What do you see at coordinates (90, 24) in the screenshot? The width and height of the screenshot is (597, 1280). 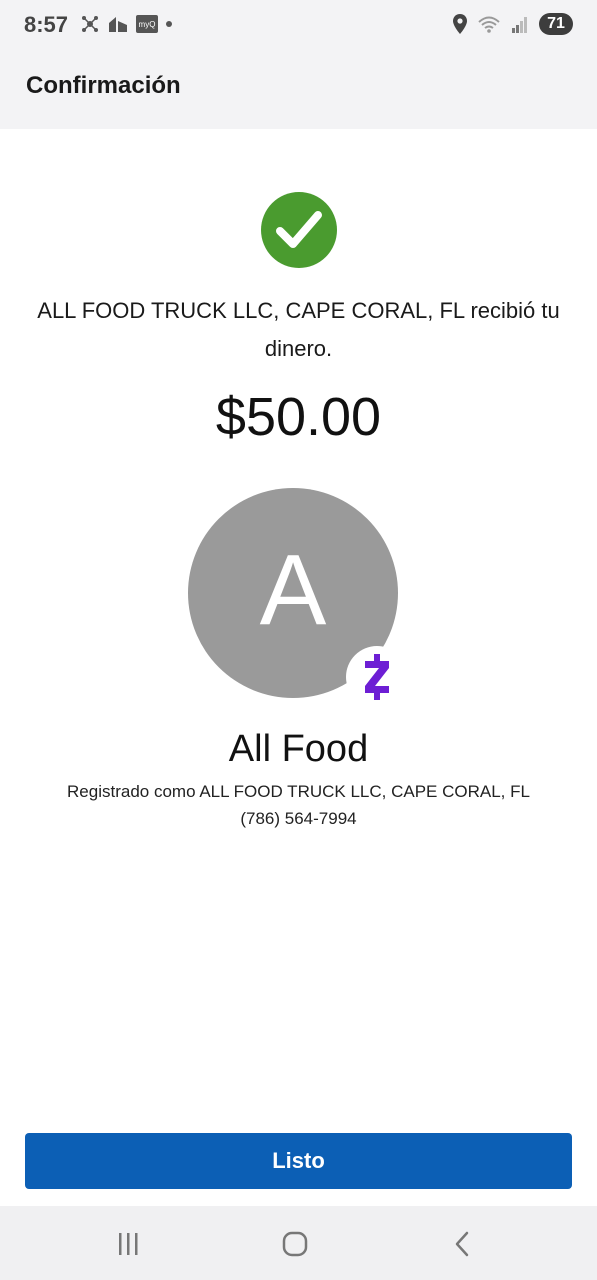 I see `network-hub-icon` at bounding box center [90, 24].